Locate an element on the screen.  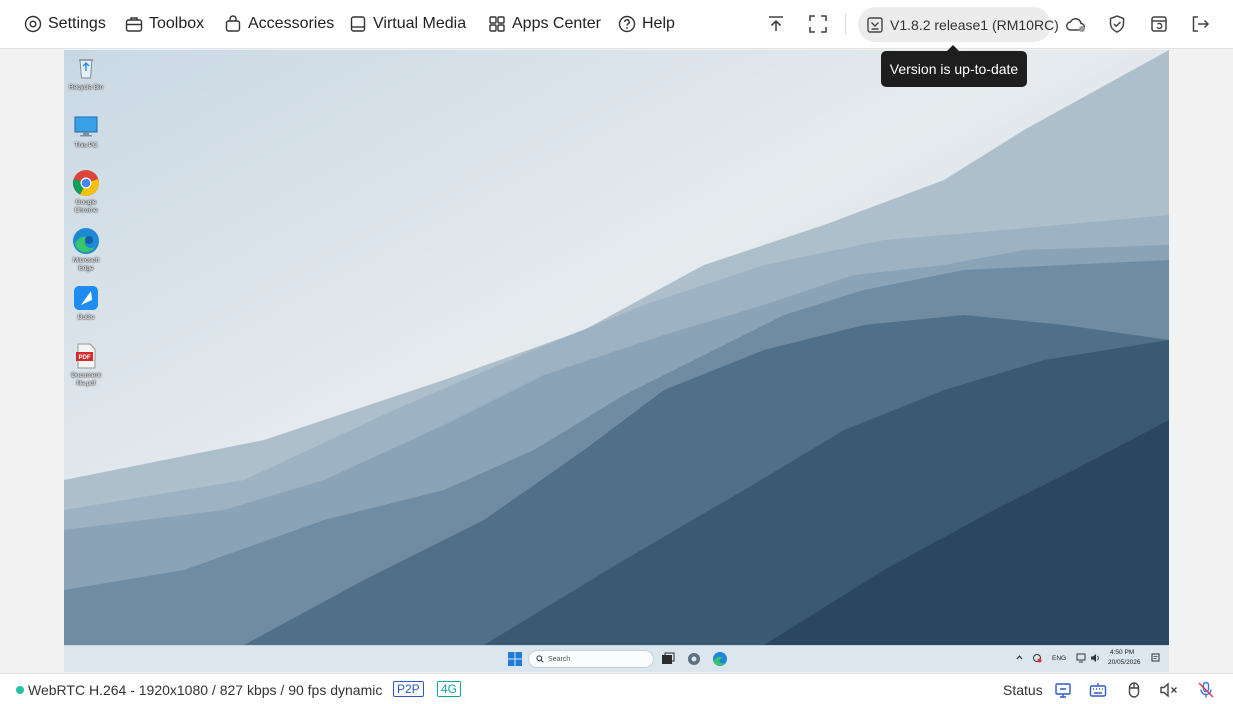
desktop-icon-label: This PC is located at coordinates (86, 145).